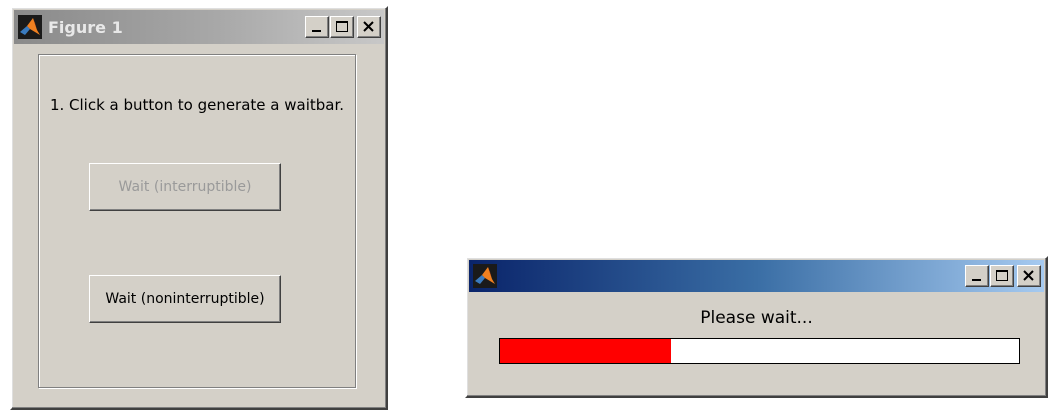 The width and height of the screenshot is (1050, 413). I want to click on instruction-text: 1. Click a button to generate a waitbar., so click(197, 105).